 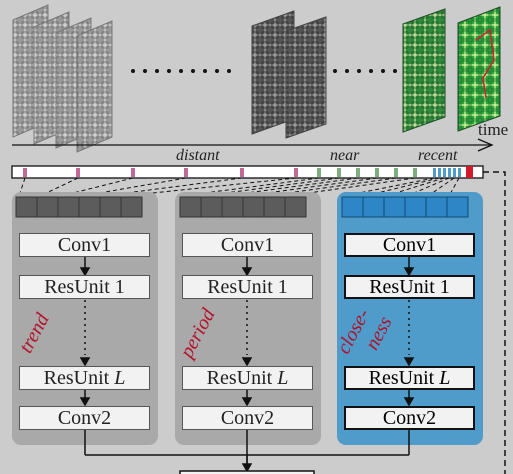 I want to click on closeness-resunitL-text: ResUnit, so click(x=404, y=377).